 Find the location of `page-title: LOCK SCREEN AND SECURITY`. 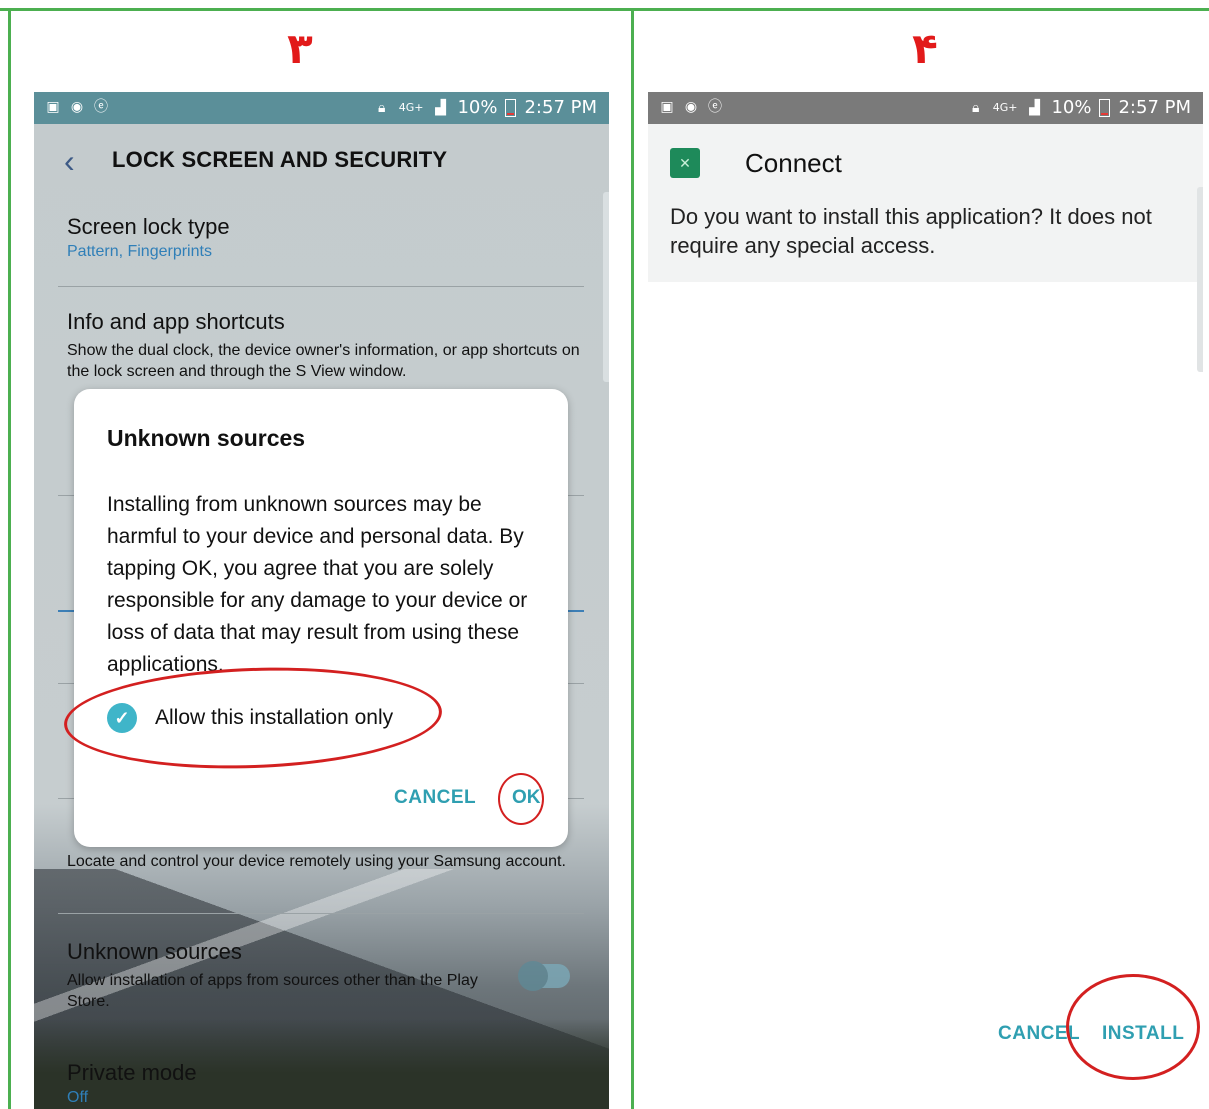

page-title: LOCK SCREEN AND SECURITY is located at coordinates (280, 159).